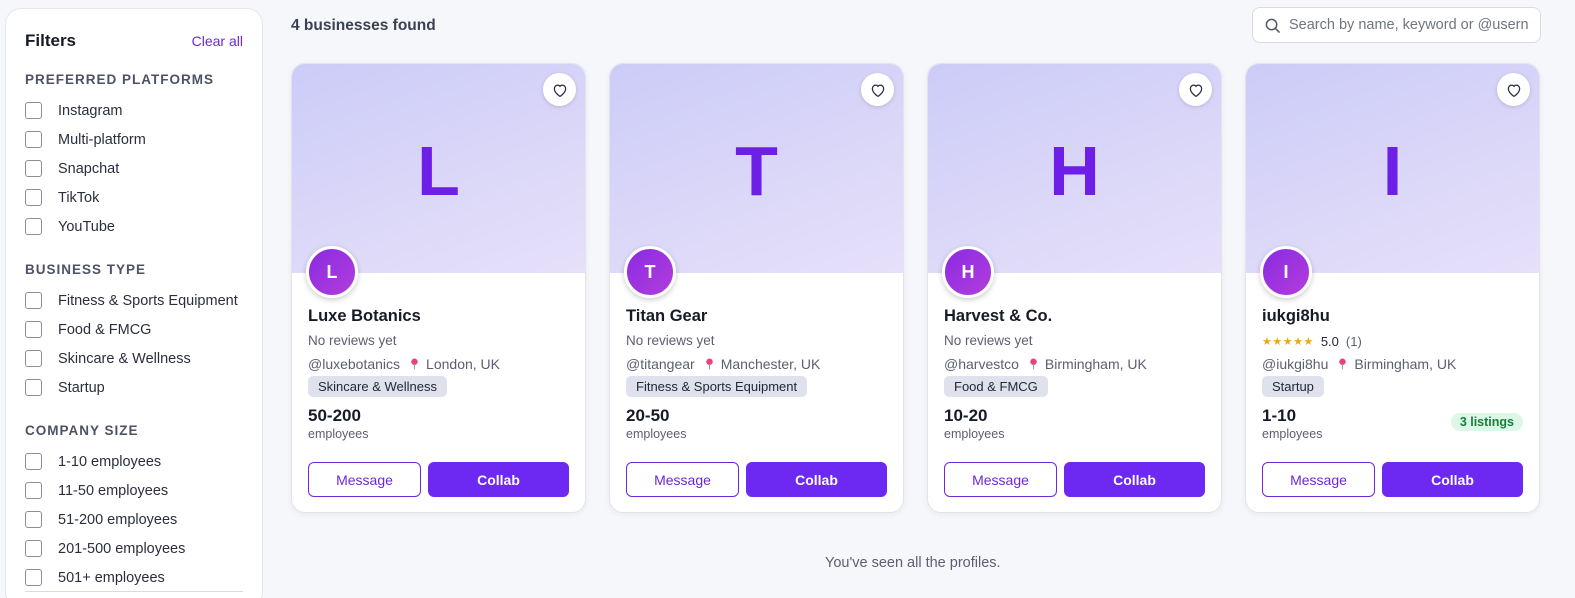 The image size is (1575, 598). Describe the element at coordinates (438, 316) in the screenshot. I see `business-name: Luxe Botanics` at that location.